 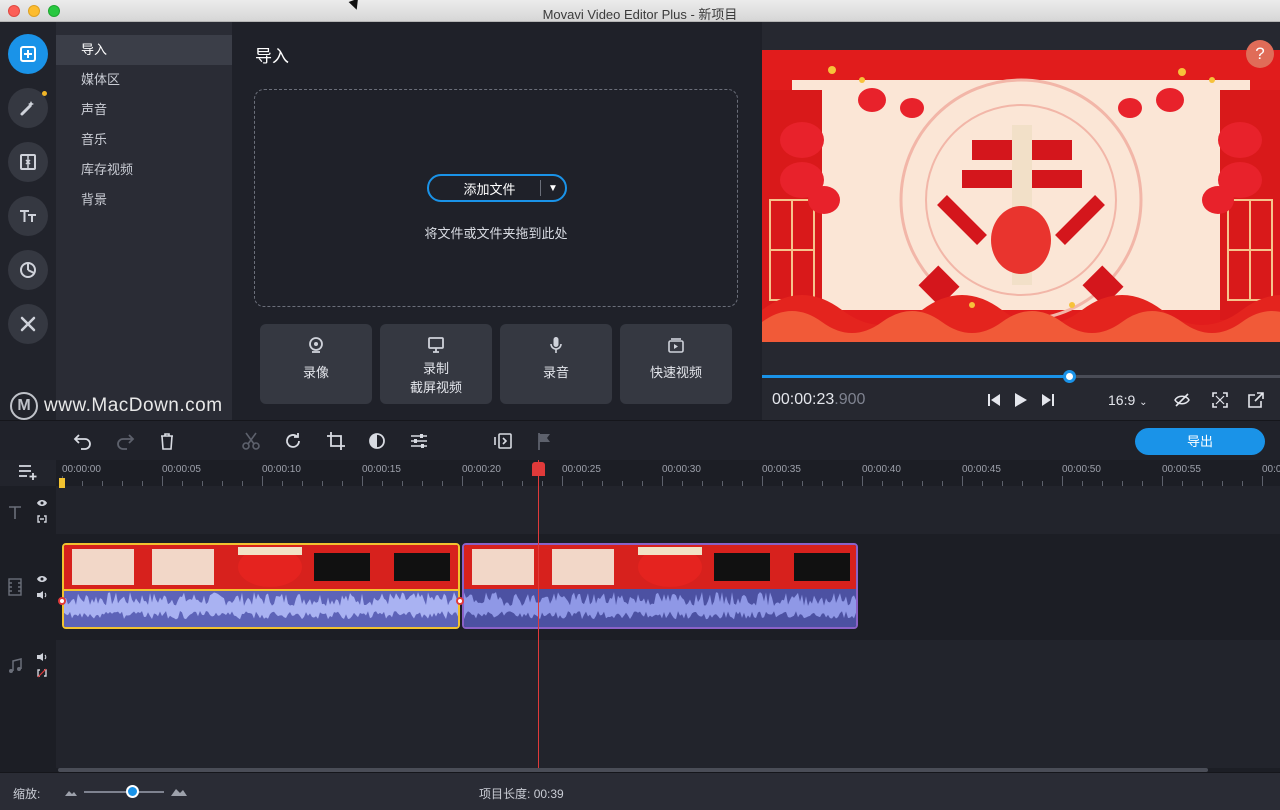 What do you see at coordinates (377, 441) in the screenshot?
I see `color-adjust-icon` at bounding box center [377, 441].